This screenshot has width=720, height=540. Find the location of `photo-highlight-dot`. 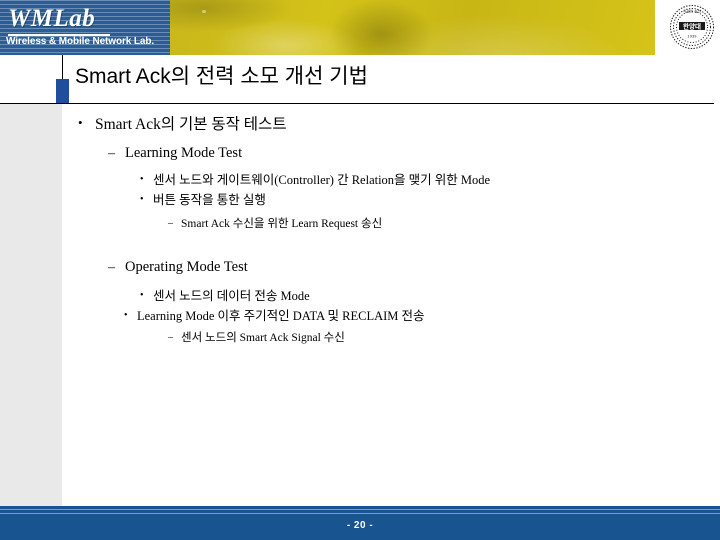

photo-highlight-dot is located at coordinates (204, 11).